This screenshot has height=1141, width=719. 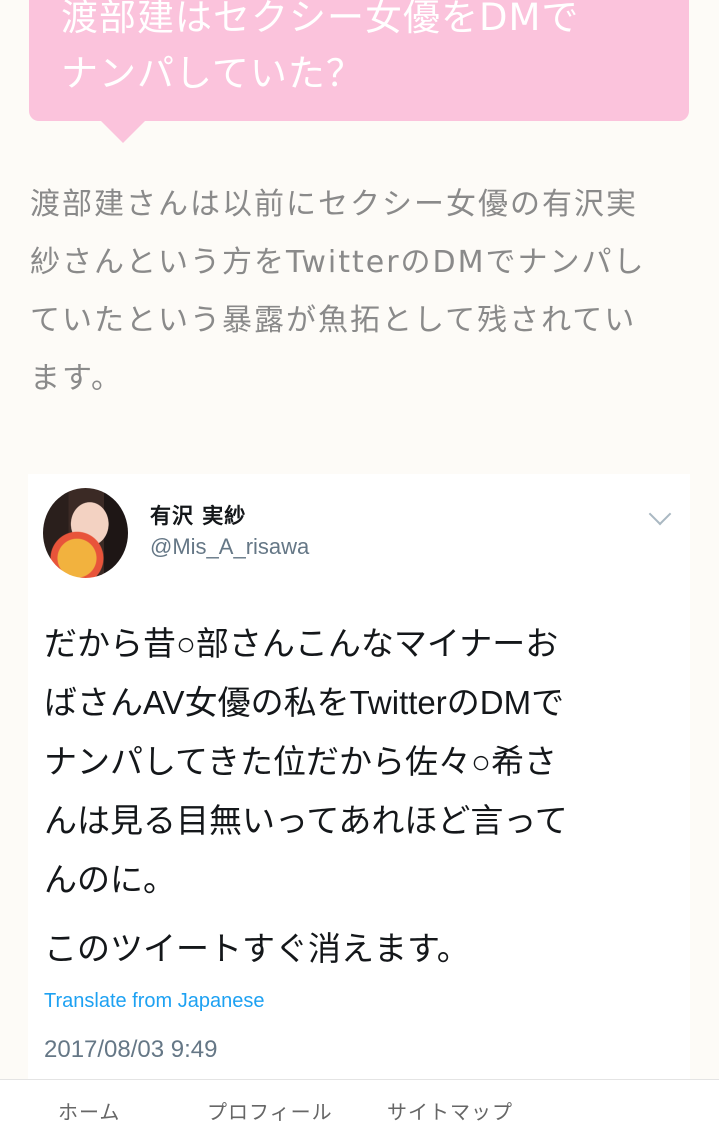 What do you see at coordinates (85, 533) in the screenshot?
I see `avatar` at bounding box center [85, 533].